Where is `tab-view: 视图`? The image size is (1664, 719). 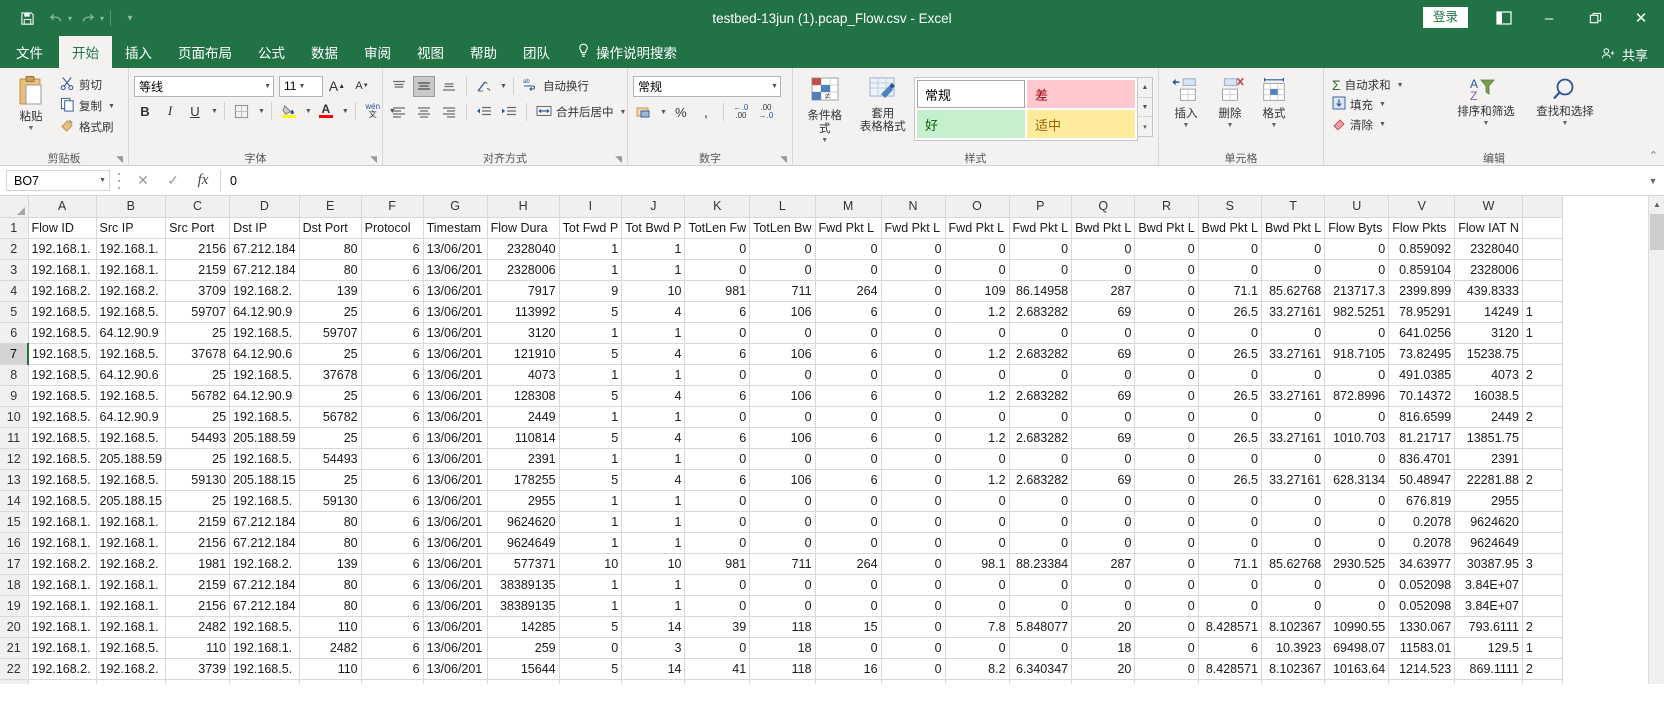 tab-view: 视图 is located at coordinates (430, 52).